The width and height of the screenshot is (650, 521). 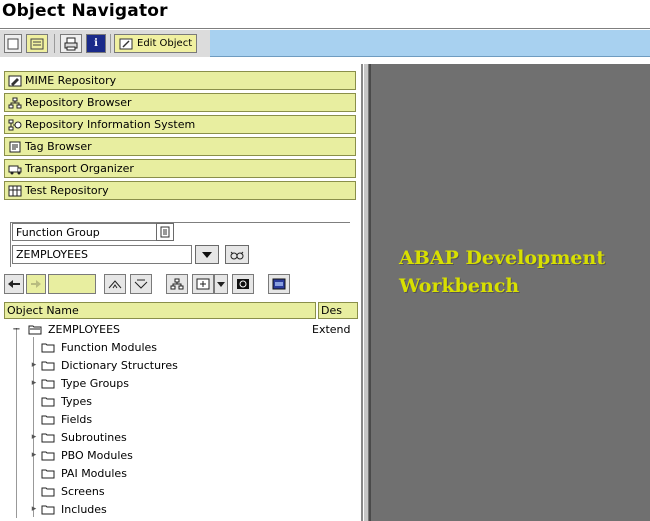 I want to click on tree-node-types: Types, so click(x=59, y=401).